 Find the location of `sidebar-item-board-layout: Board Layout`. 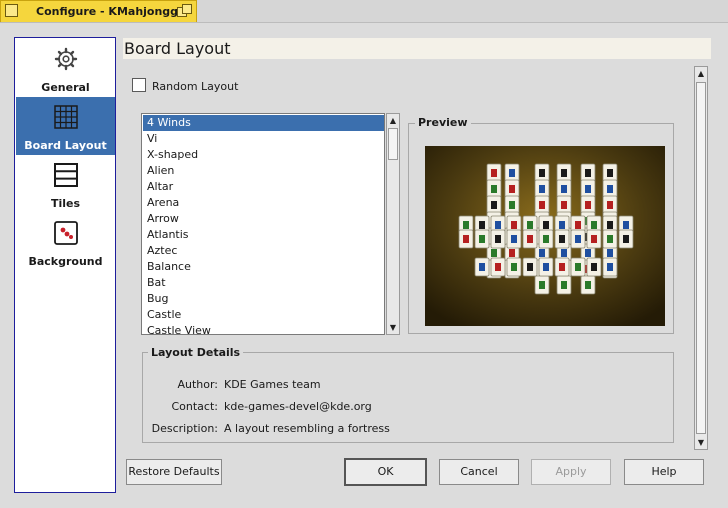

sidebar-item-board-layout: Board Layout is located at coordinates (65, 126).